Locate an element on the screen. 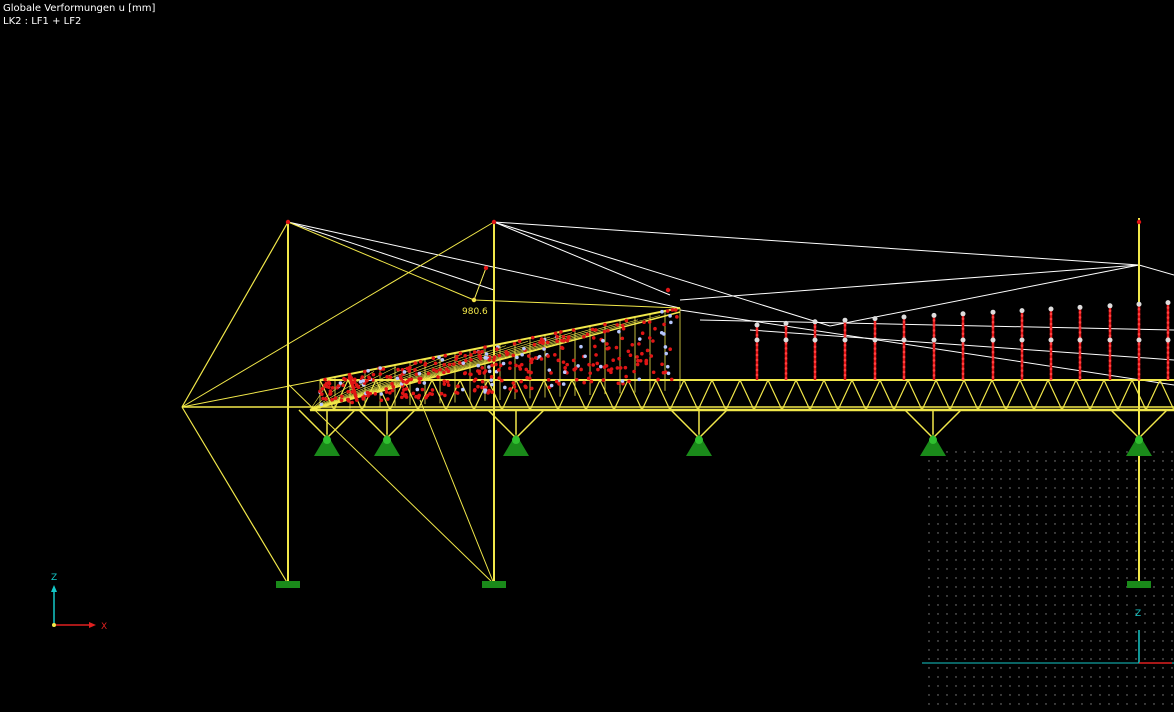 The height and width of the screenshot is (712, 1174). hinged-support-icon is located at coordinates (1139, 440).